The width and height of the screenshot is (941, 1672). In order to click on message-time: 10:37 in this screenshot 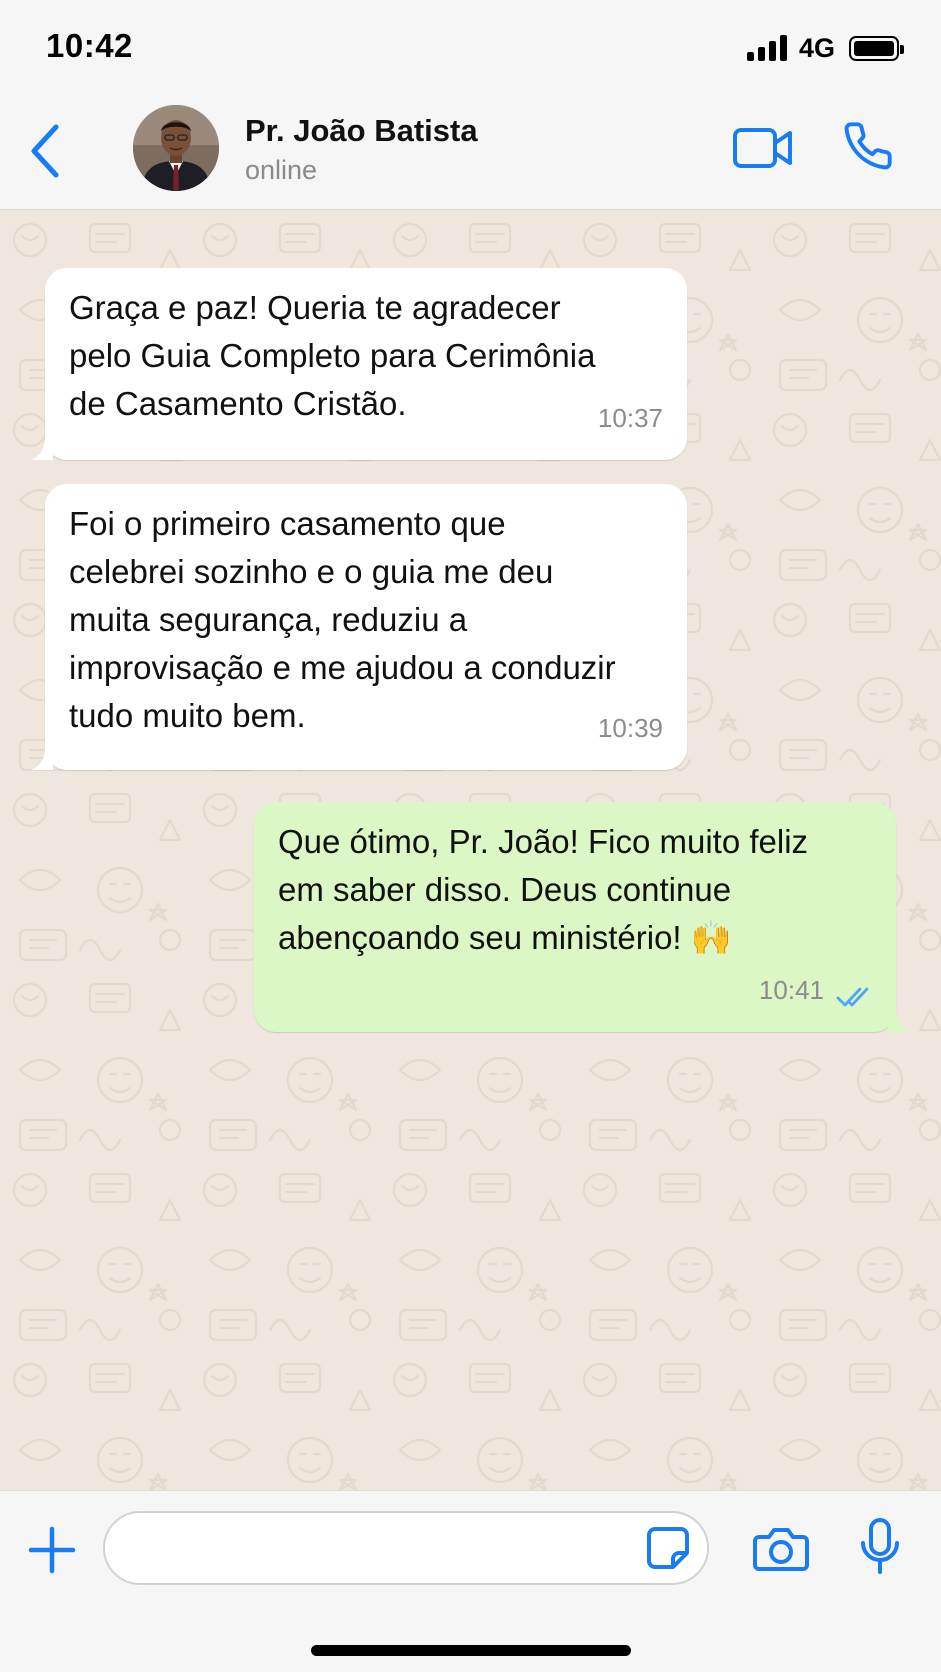, I will do `click(630, 418)`.